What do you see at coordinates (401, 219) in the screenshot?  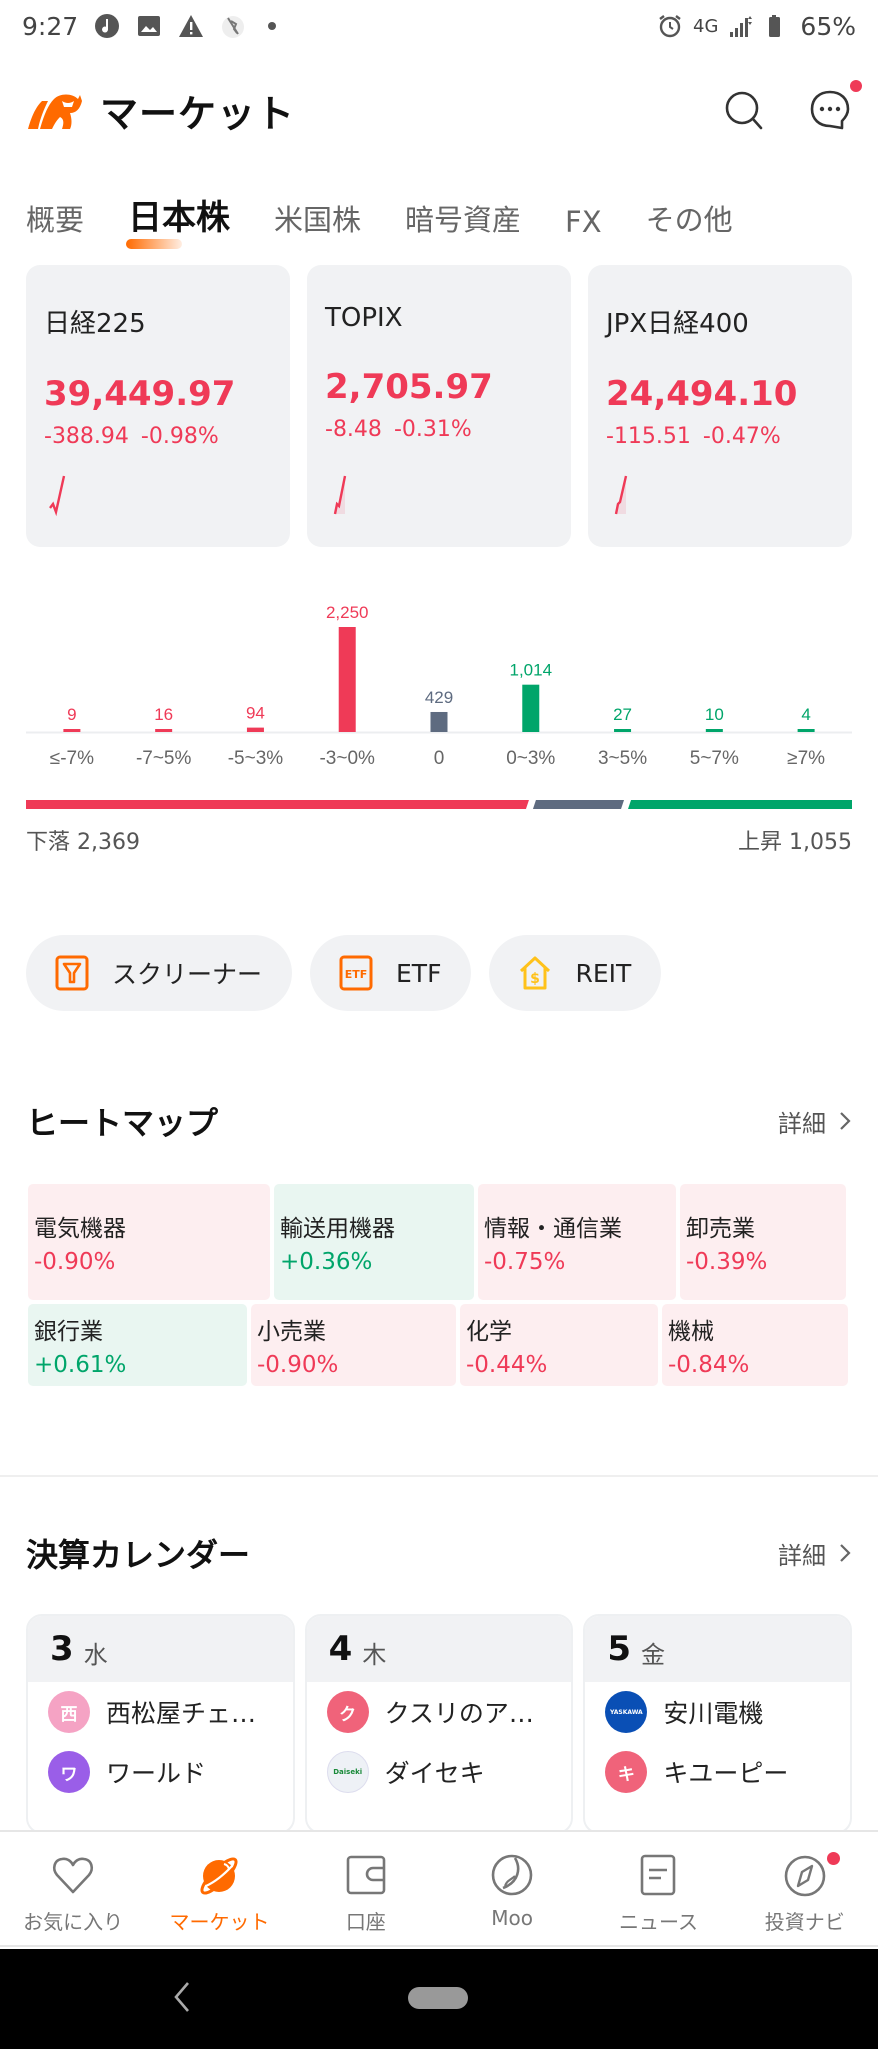 I see `market-tabs: 概要 日本株 米国株 暗号資産 FX その他` at bounding box center [401, 219].